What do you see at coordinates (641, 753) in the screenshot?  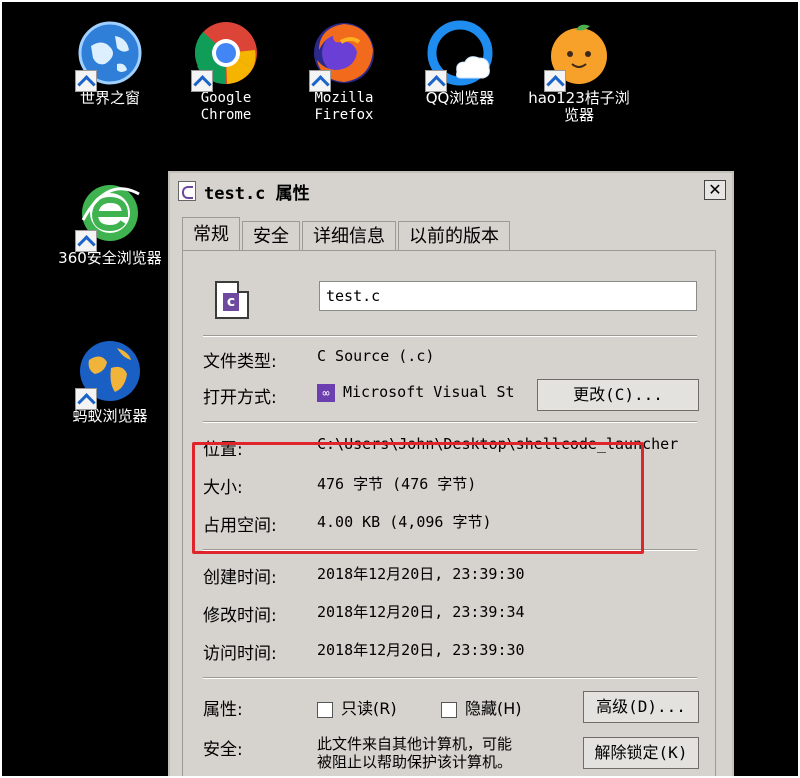 I see `unblock-button: 解除锁定(K)` at bounding box center [641, 753].